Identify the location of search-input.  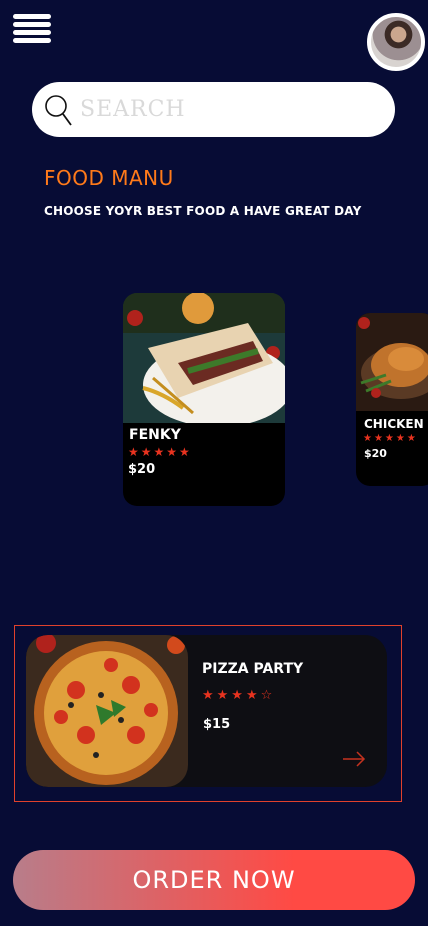
(220, 109).